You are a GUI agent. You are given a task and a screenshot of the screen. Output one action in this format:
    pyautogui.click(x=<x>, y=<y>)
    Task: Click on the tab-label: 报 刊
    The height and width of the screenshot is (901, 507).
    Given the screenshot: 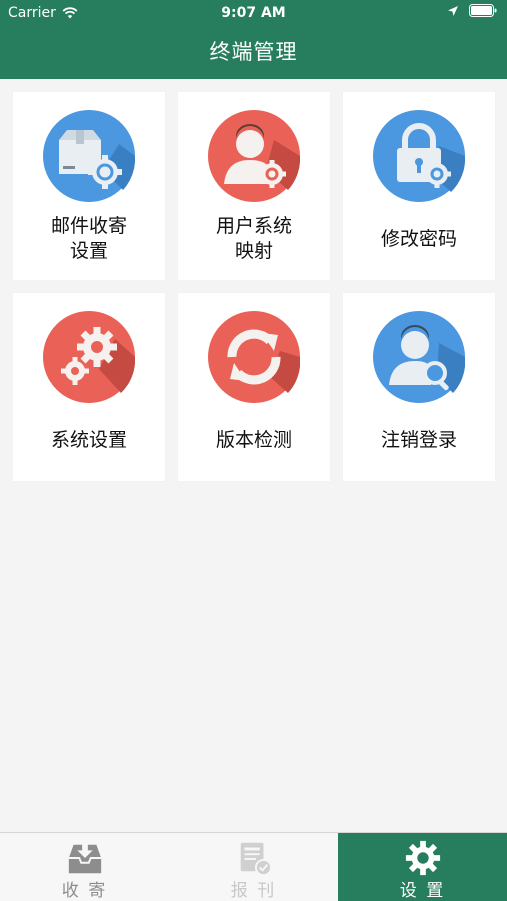 What is the action you would take?
    pyautogui.click(x=253, y=891)
    